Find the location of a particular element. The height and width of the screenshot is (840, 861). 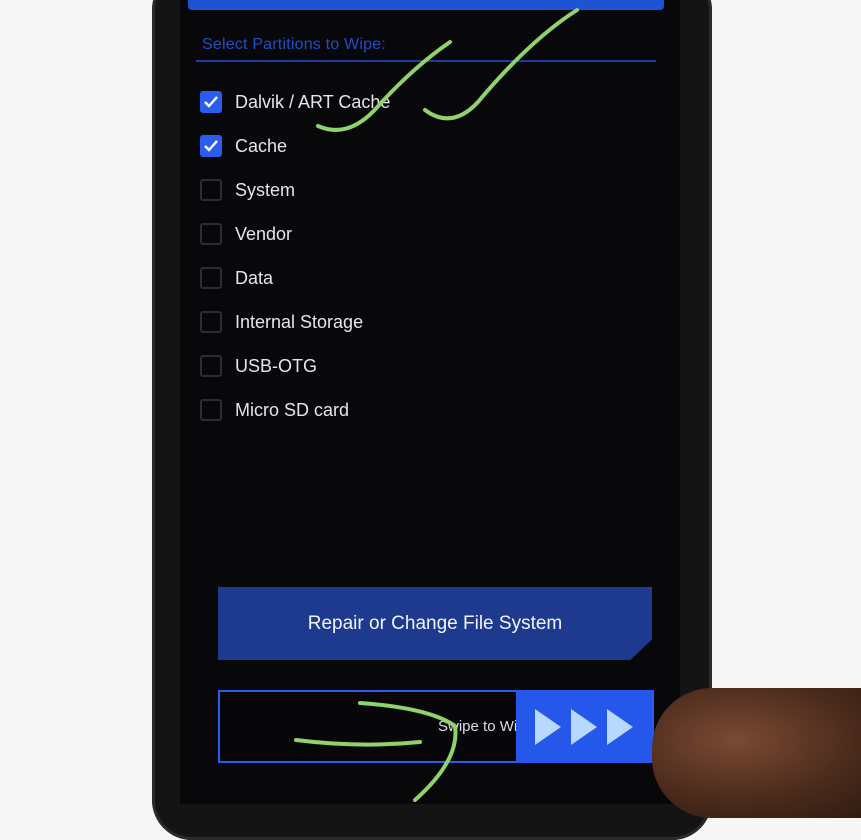

swipe-handle is located at coordinates (584, 726).